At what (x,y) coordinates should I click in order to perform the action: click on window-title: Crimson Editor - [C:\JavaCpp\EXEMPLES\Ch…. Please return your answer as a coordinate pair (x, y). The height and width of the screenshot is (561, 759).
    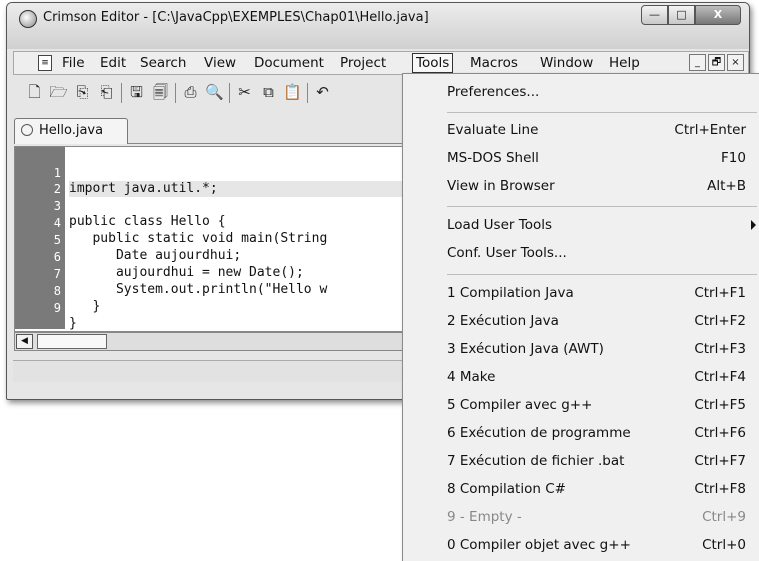
    Looking at the image, I should click on (236, 17).